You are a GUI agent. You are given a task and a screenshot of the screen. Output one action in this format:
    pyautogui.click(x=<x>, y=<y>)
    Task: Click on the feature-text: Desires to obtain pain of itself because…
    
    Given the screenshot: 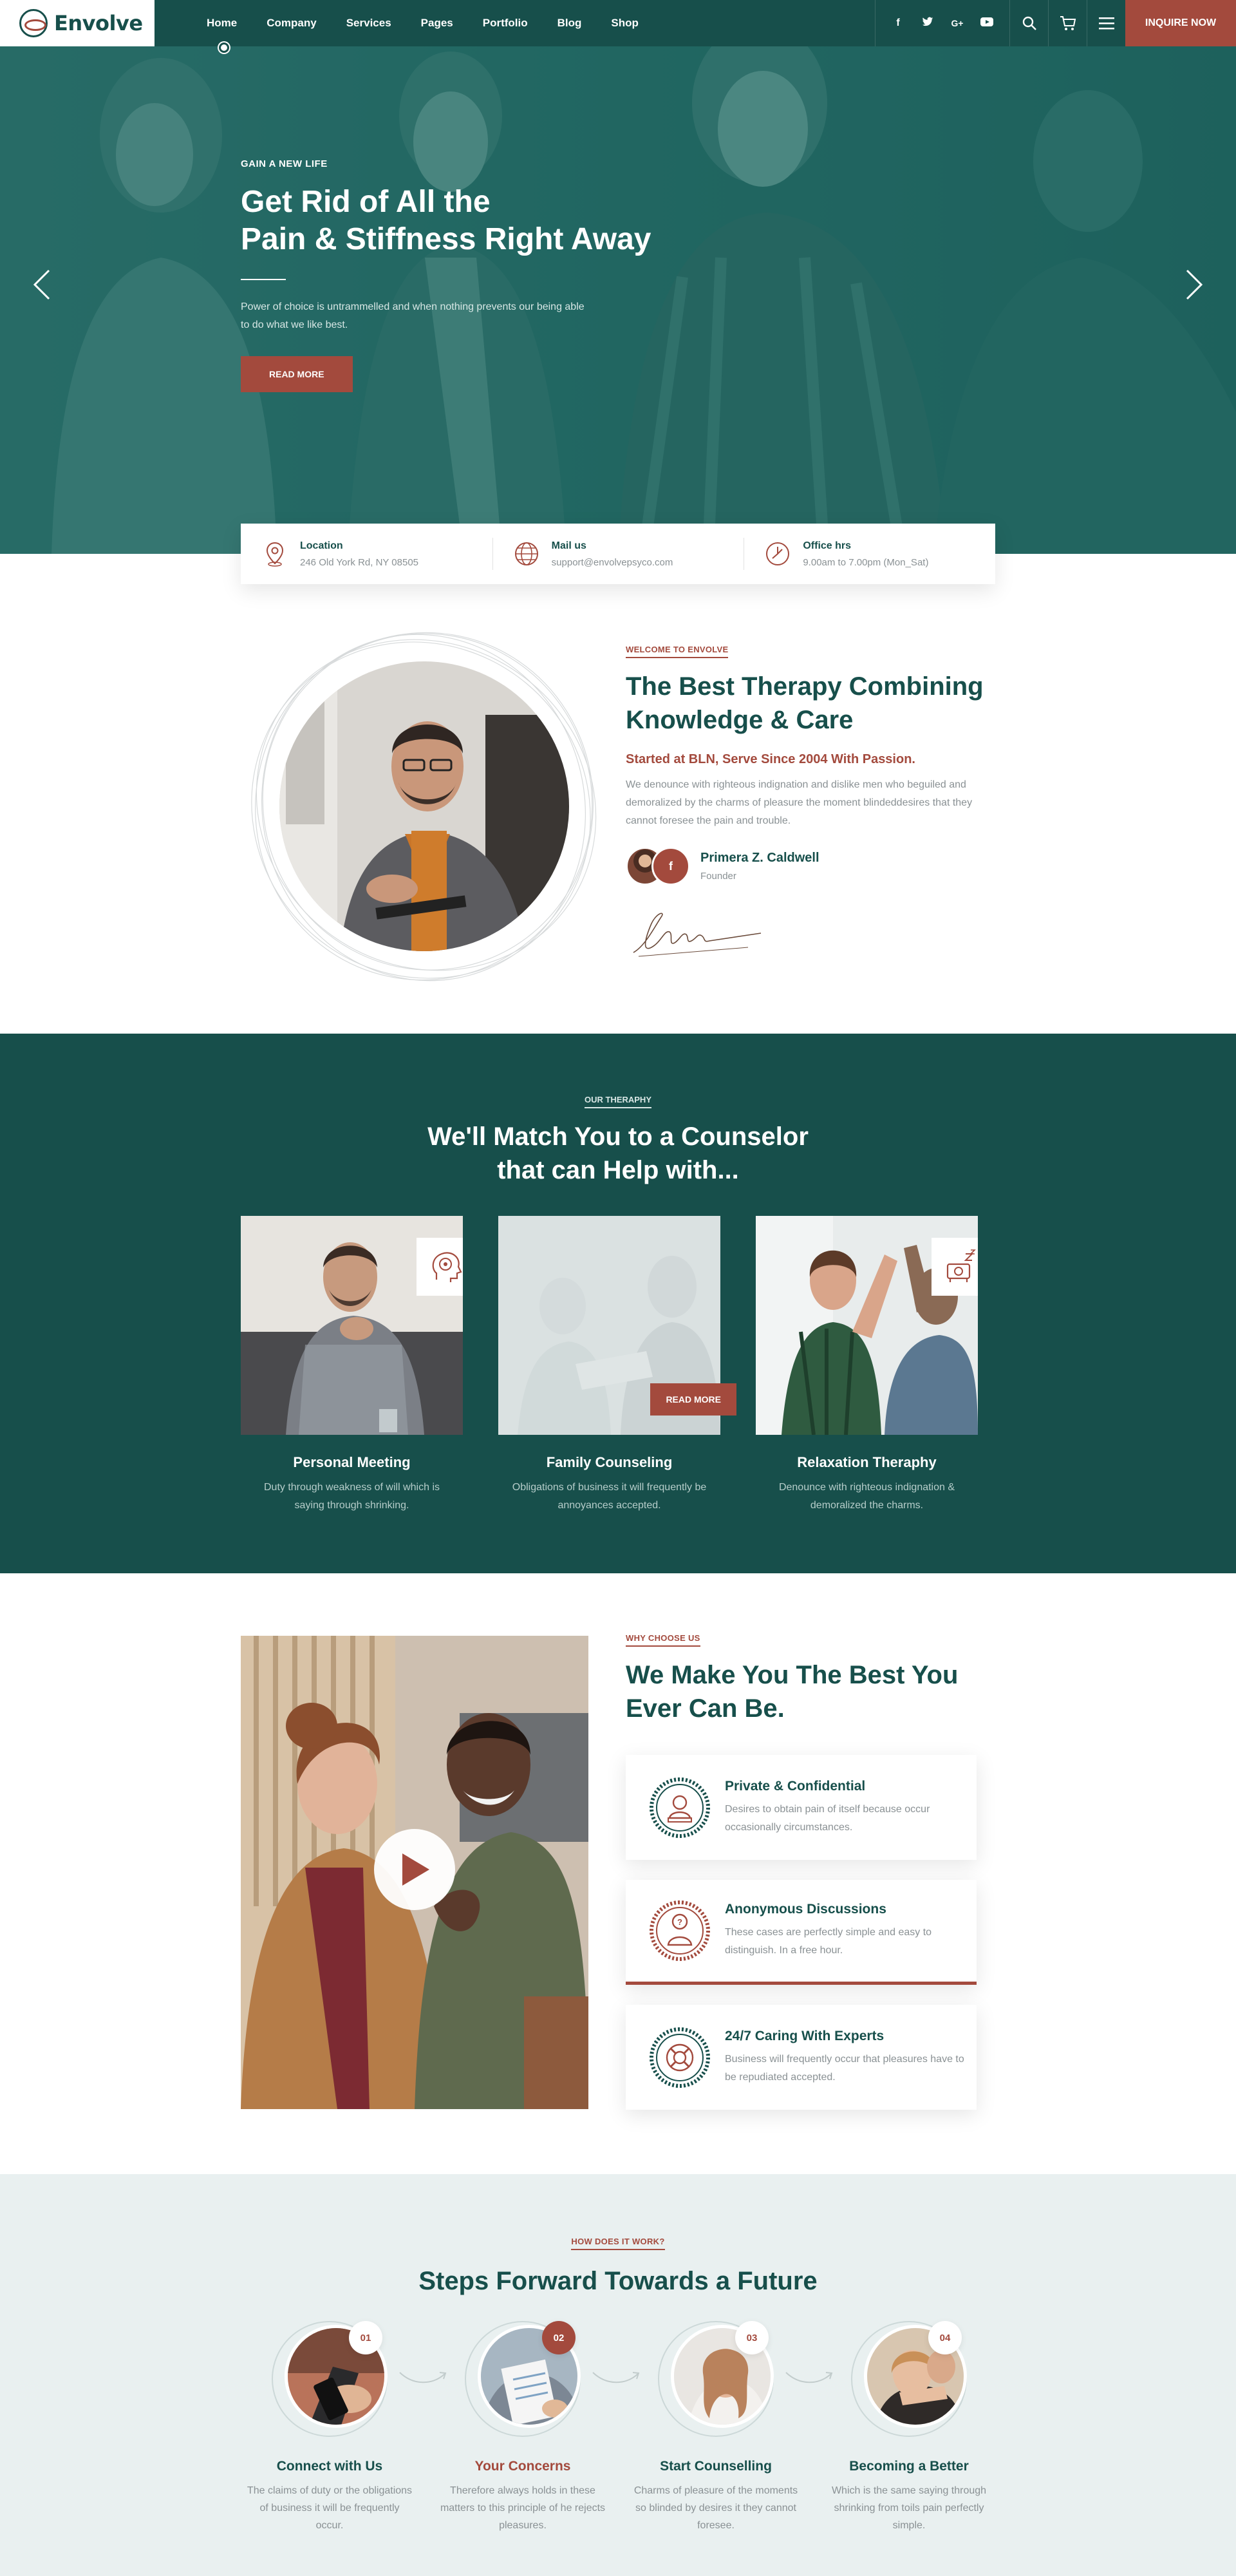 What is the action you would take?
    pyautogui.click(x=828, y=1818)
    